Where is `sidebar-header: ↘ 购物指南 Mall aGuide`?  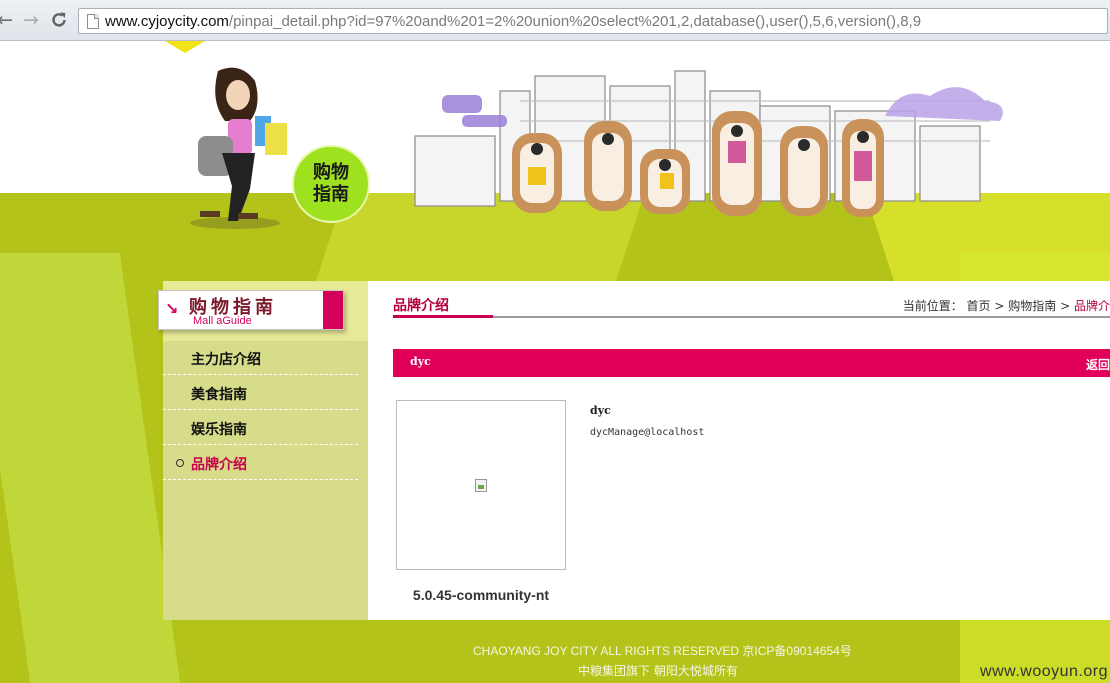
sidebar-header: ↘ 购物指南 Mall aGuide is located at coordinates (263, 311).